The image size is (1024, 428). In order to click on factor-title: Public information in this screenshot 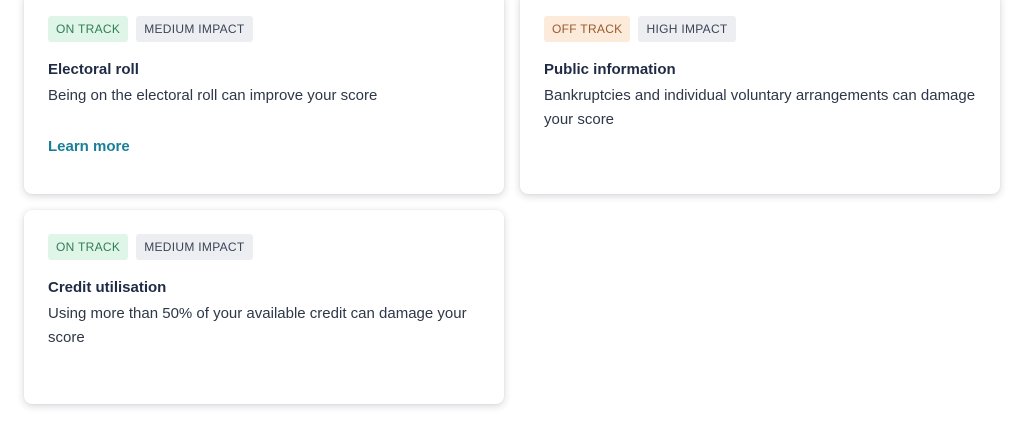, I will do `click(610, 69)`.